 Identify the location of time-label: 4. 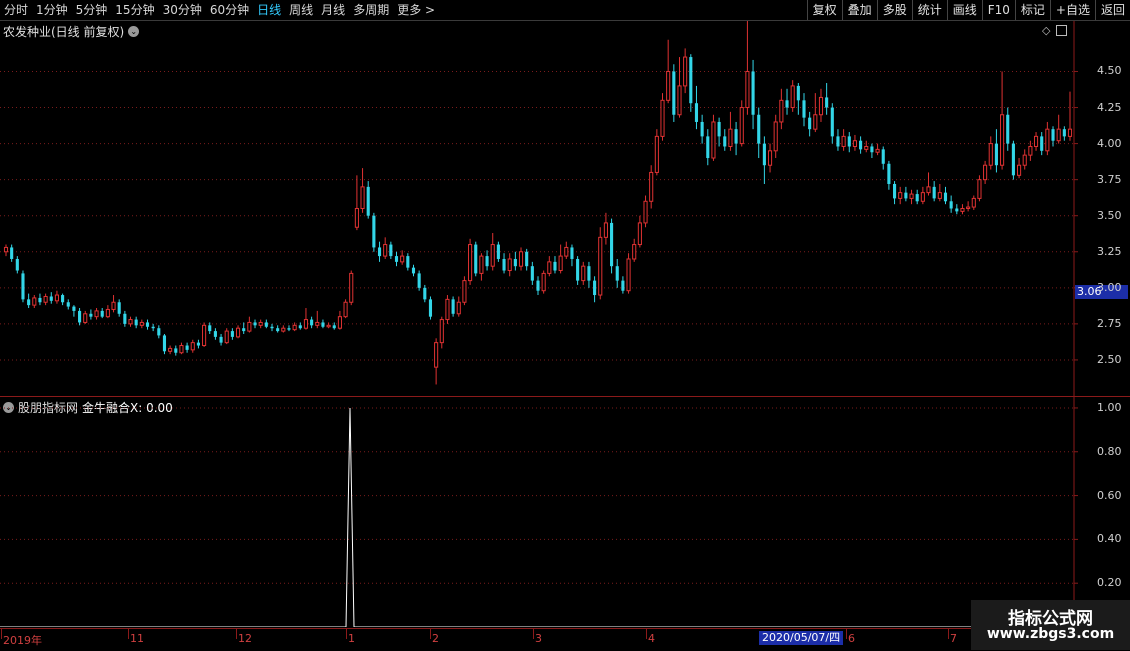
(651, 638).